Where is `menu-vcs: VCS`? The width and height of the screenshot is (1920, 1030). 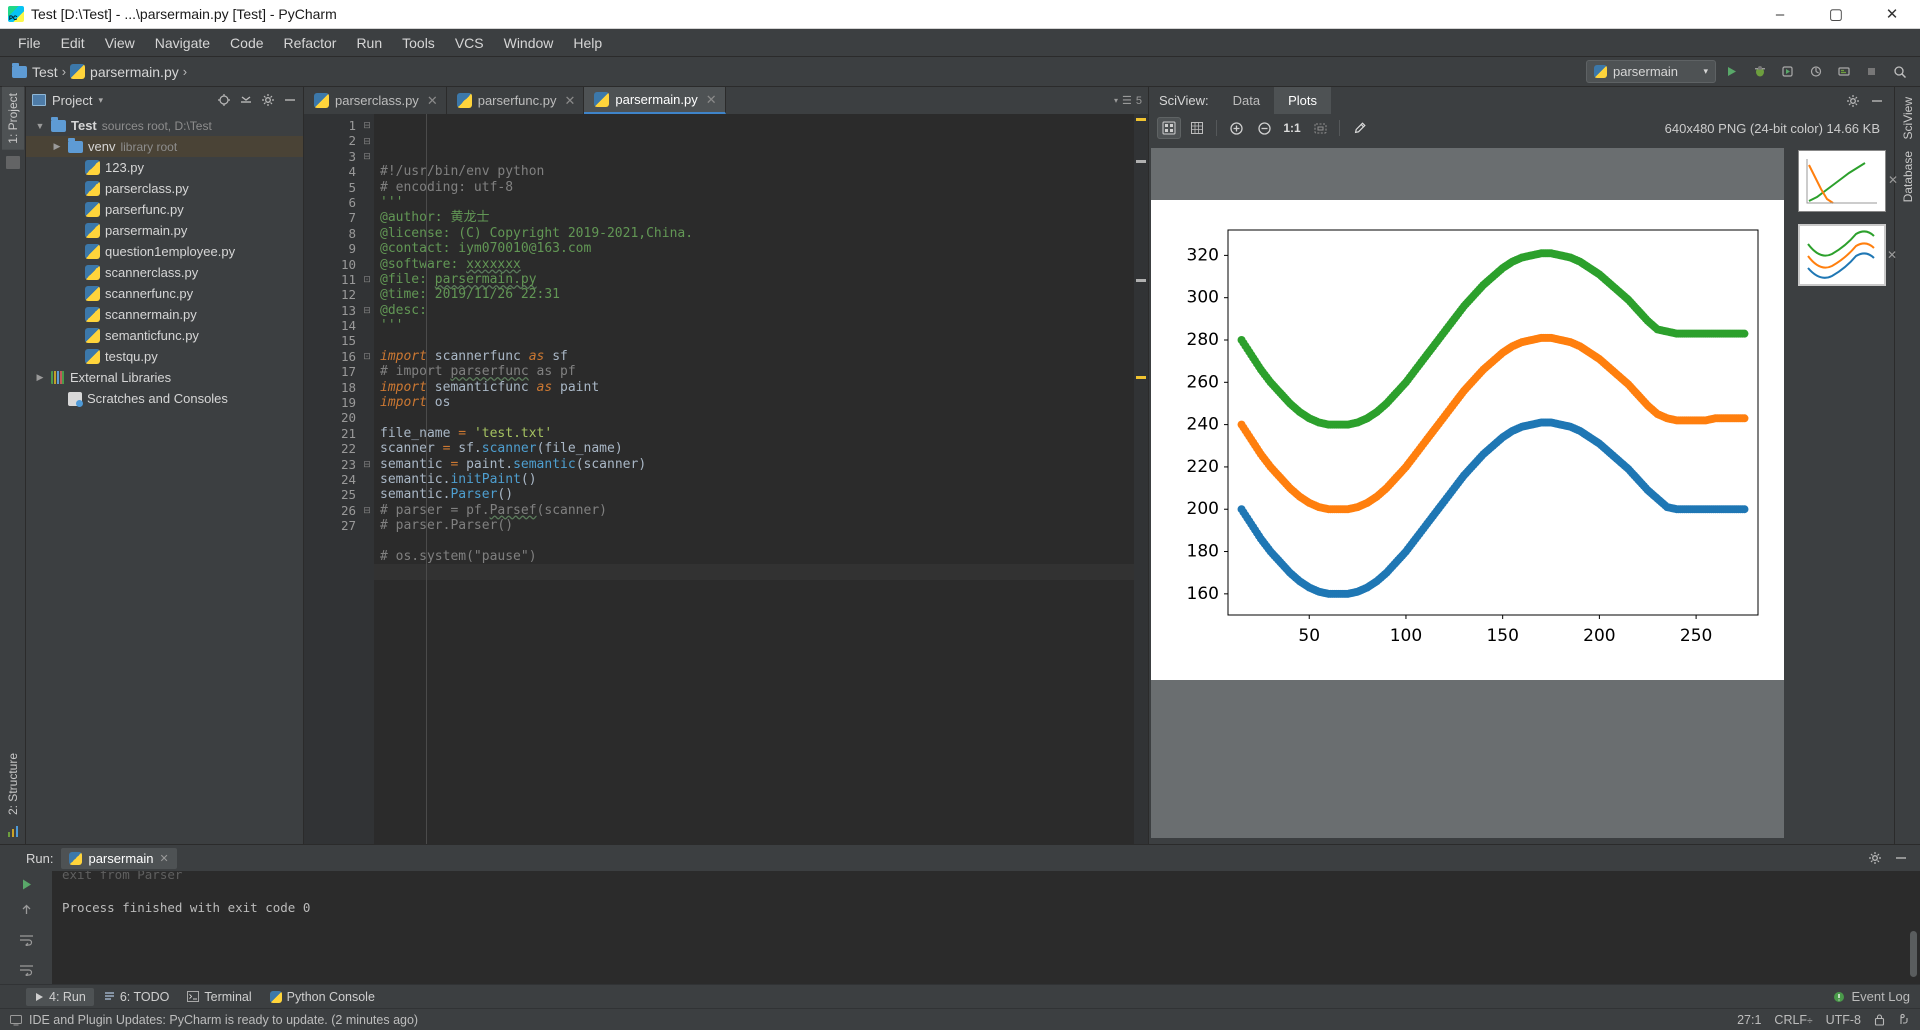 menu-vcs: VCS is located at coordinates (469, 43).